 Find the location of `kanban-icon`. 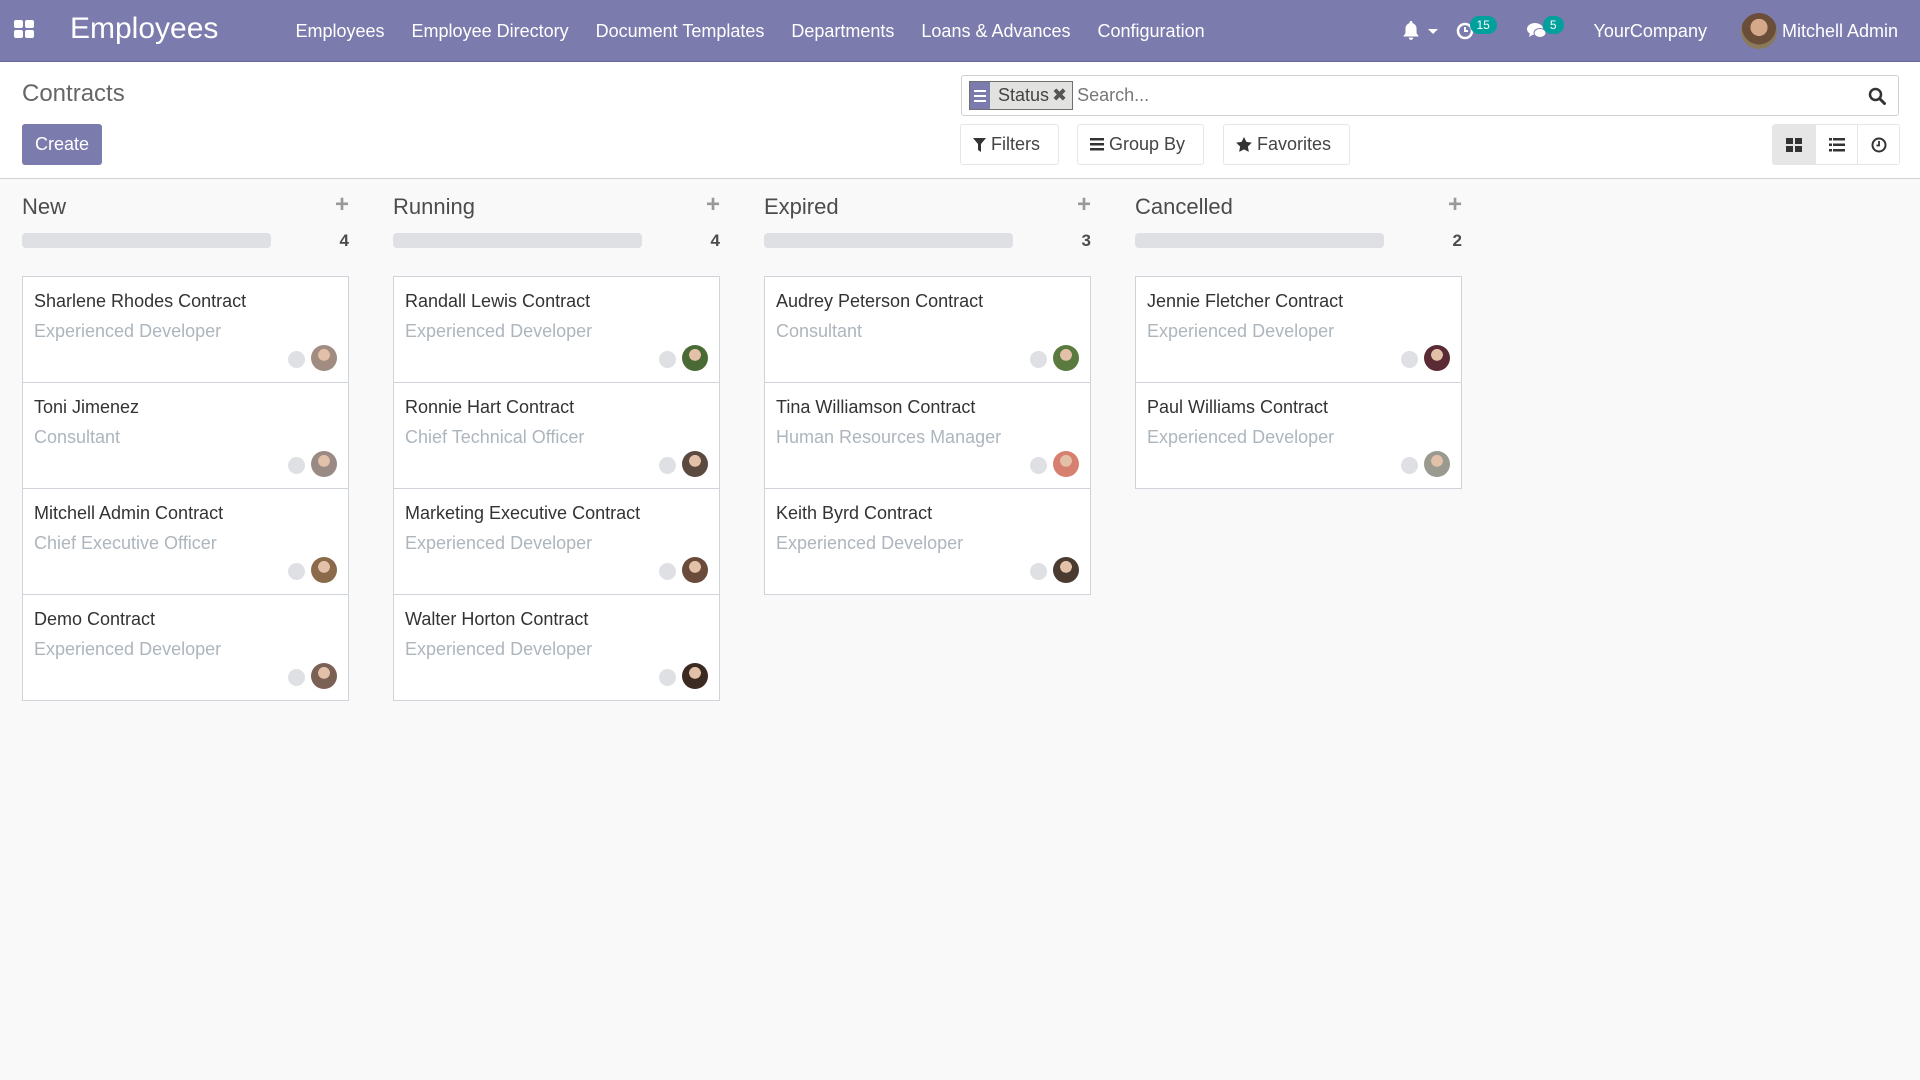

kanban-icon is located at coordinates (1794, 144).